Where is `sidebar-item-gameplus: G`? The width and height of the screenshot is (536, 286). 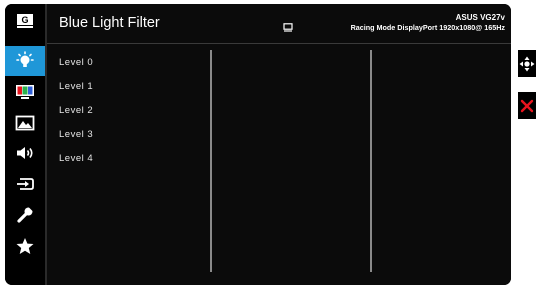 sidebar-item-gameplus: G is located at coordinates (25, 21).